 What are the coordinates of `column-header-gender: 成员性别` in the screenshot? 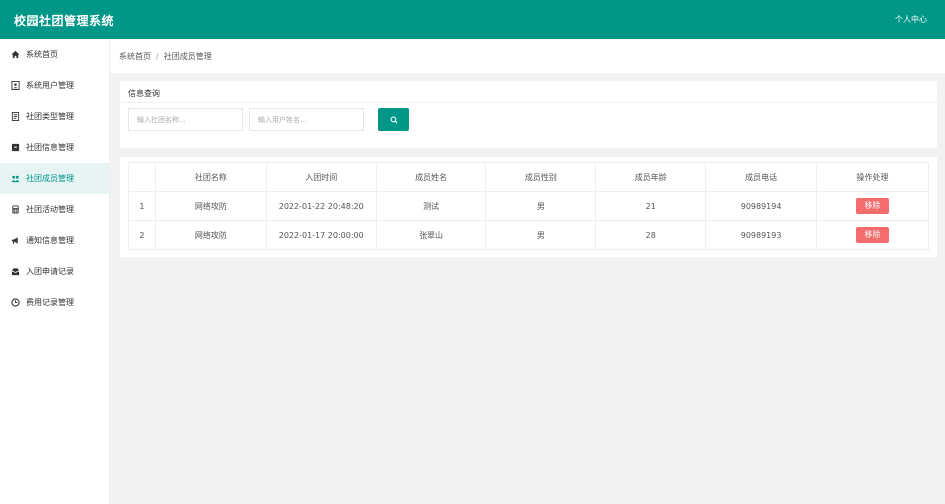 It's located at (541, 177).